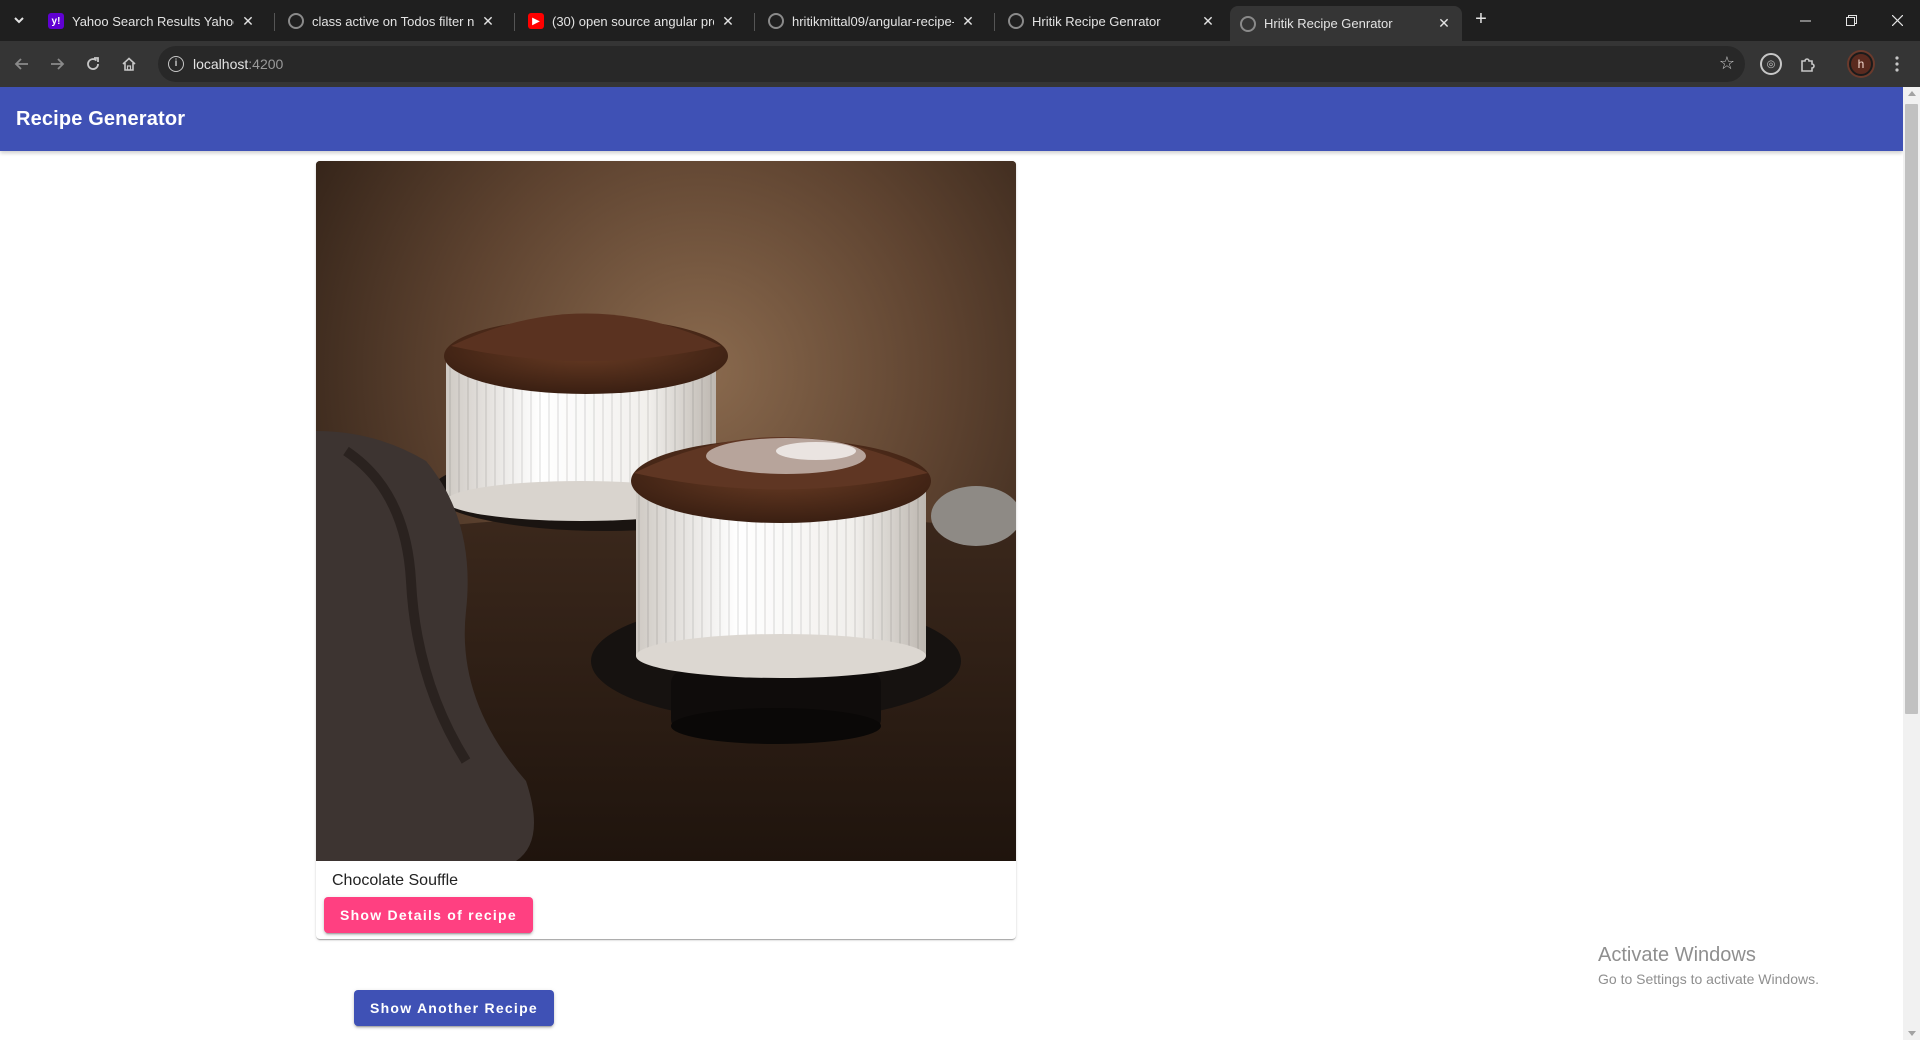  I want to click on activate-windows-title: Activate Windows, so click(1677, 955).